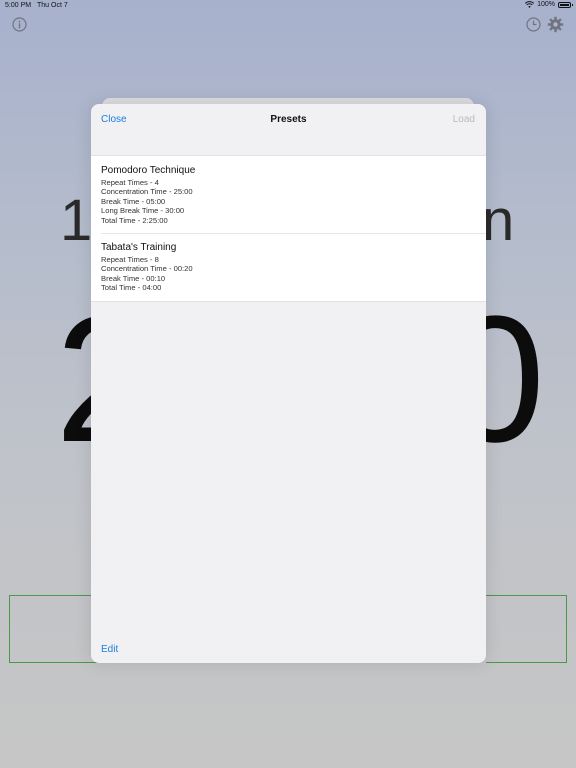 This screenshot has height=768, width=576. I want to click on preset-name: Pomodoro Technique, so click(148, 170).